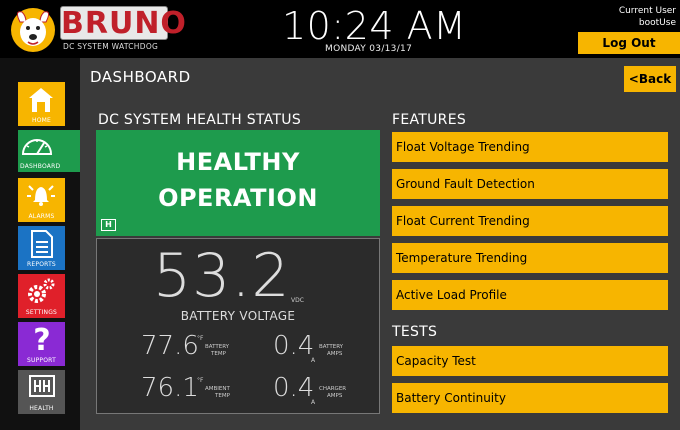 The height and width of the screenshot is (430, 680). Describe the element at coordinates (108, 225) in the screenshot. I see `health-logo-icon: H` at that location.